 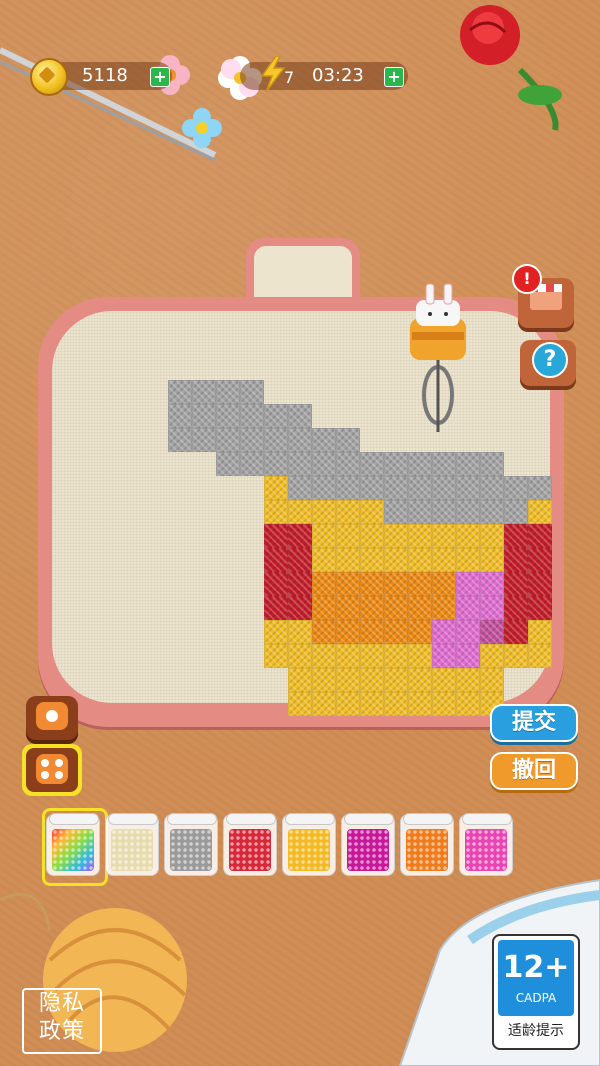 I want to click on bead-jar-gray, so click(x=191, y=844).